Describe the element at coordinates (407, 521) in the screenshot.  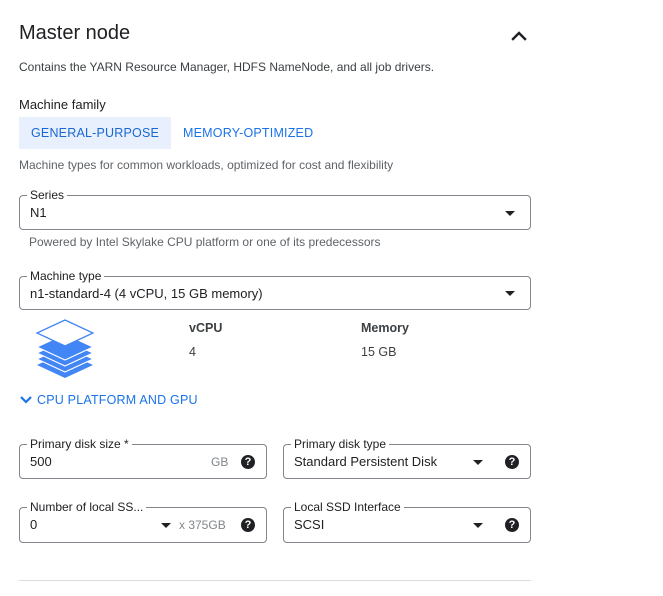
I see `local-ssd-interface-select: Local SSD Interface SCSI ?` at that location.